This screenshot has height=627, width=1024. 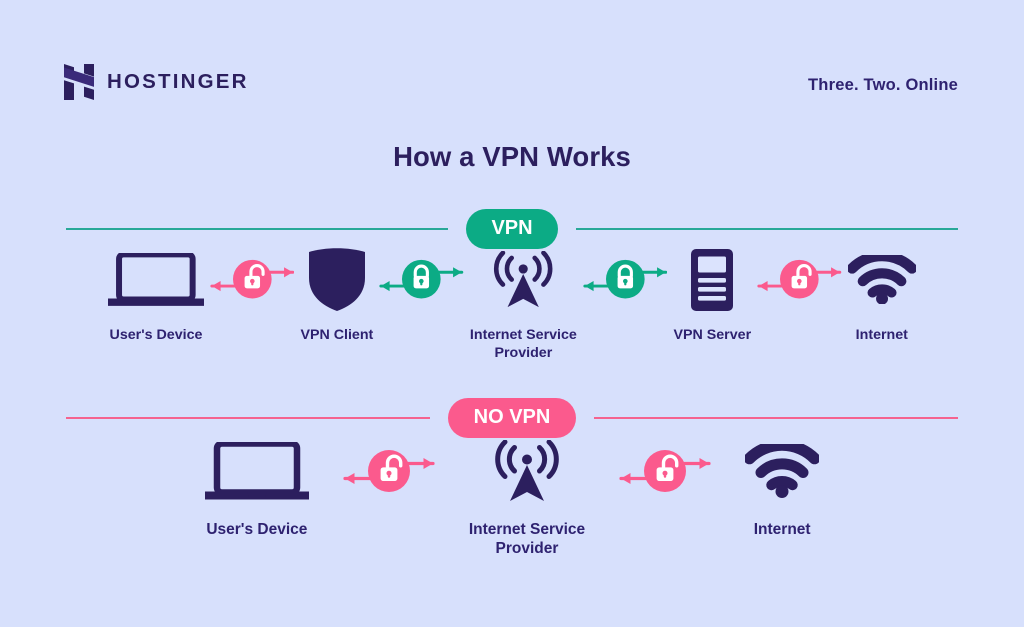 I want to click on section-badge-novpn: NO VPN, so click(x=512, y=418).